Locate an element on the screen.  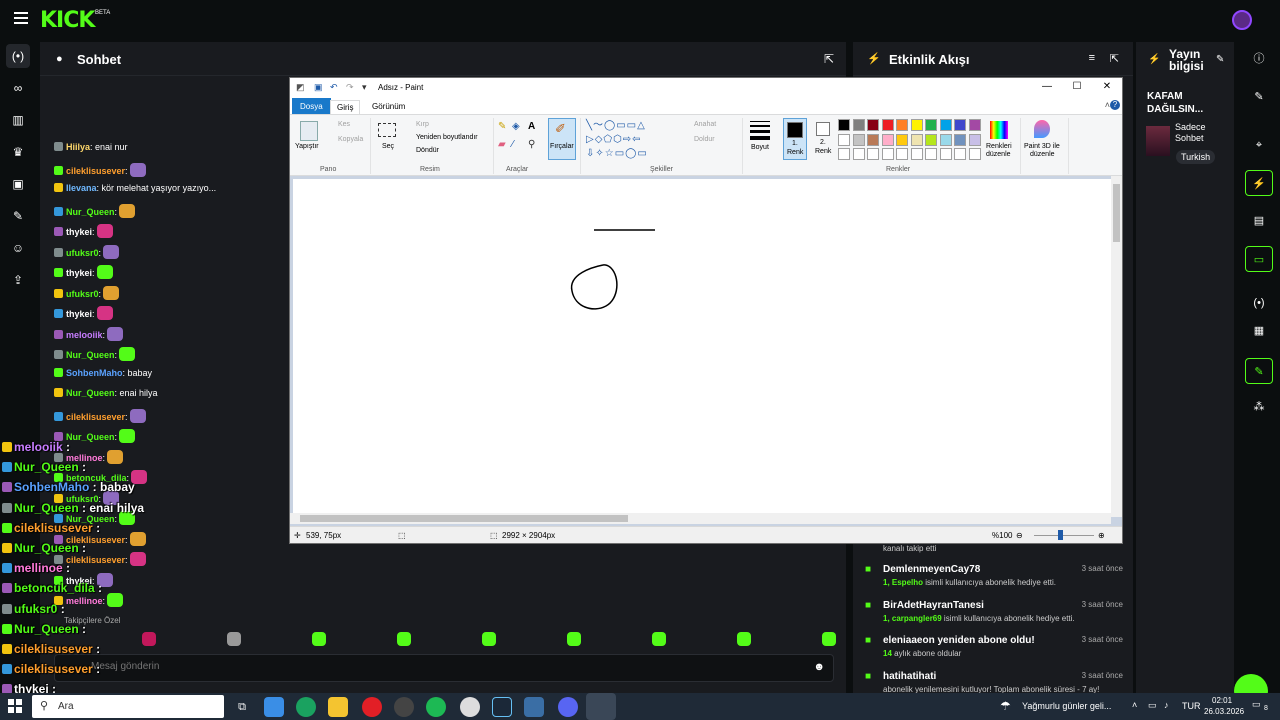
fill-button: Doldur is located at coordinates (704, 139).